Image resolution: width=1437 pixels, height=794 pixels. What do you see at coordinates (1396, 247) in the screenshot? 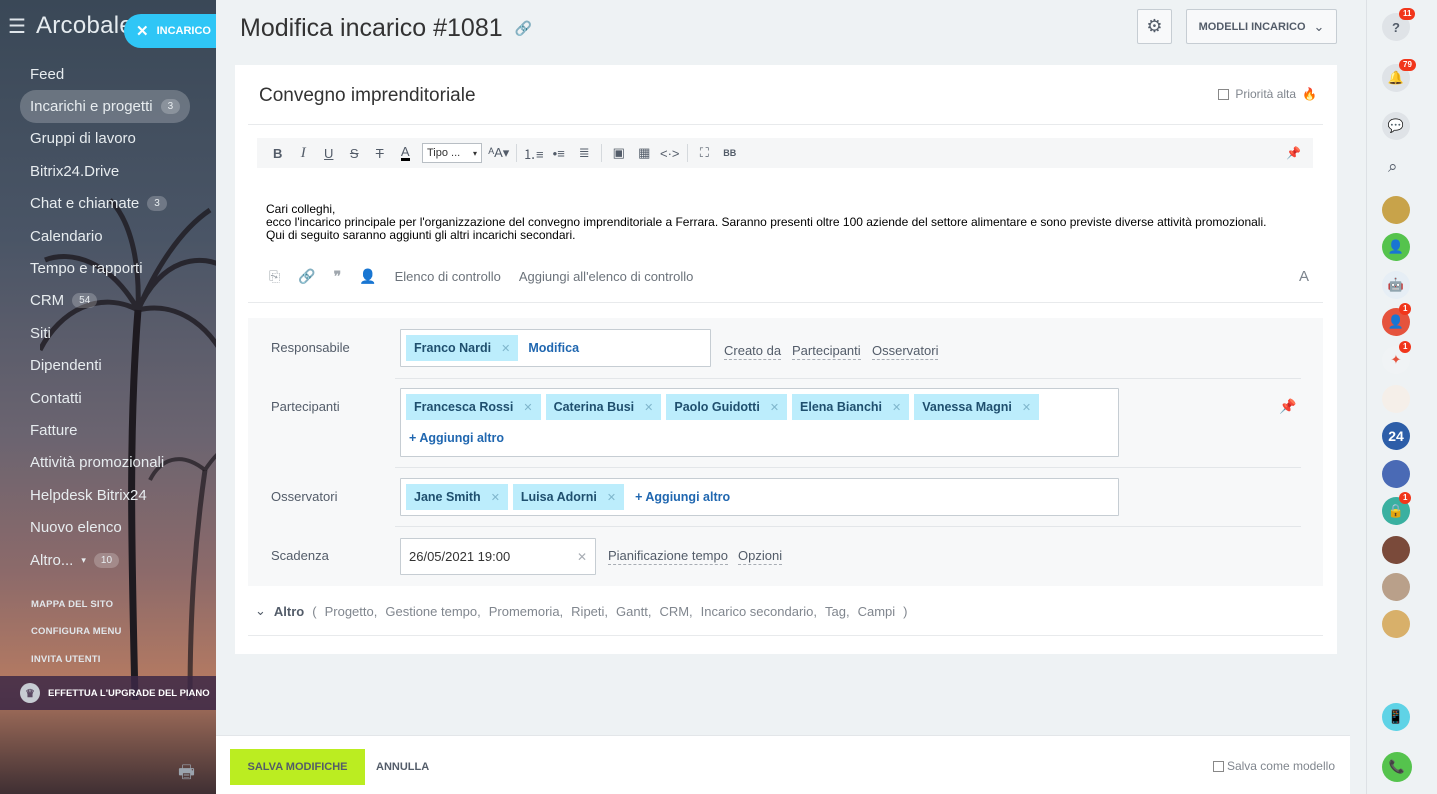
I see `user-avatar-icon: 👤` at bounding box center [1396, 247].